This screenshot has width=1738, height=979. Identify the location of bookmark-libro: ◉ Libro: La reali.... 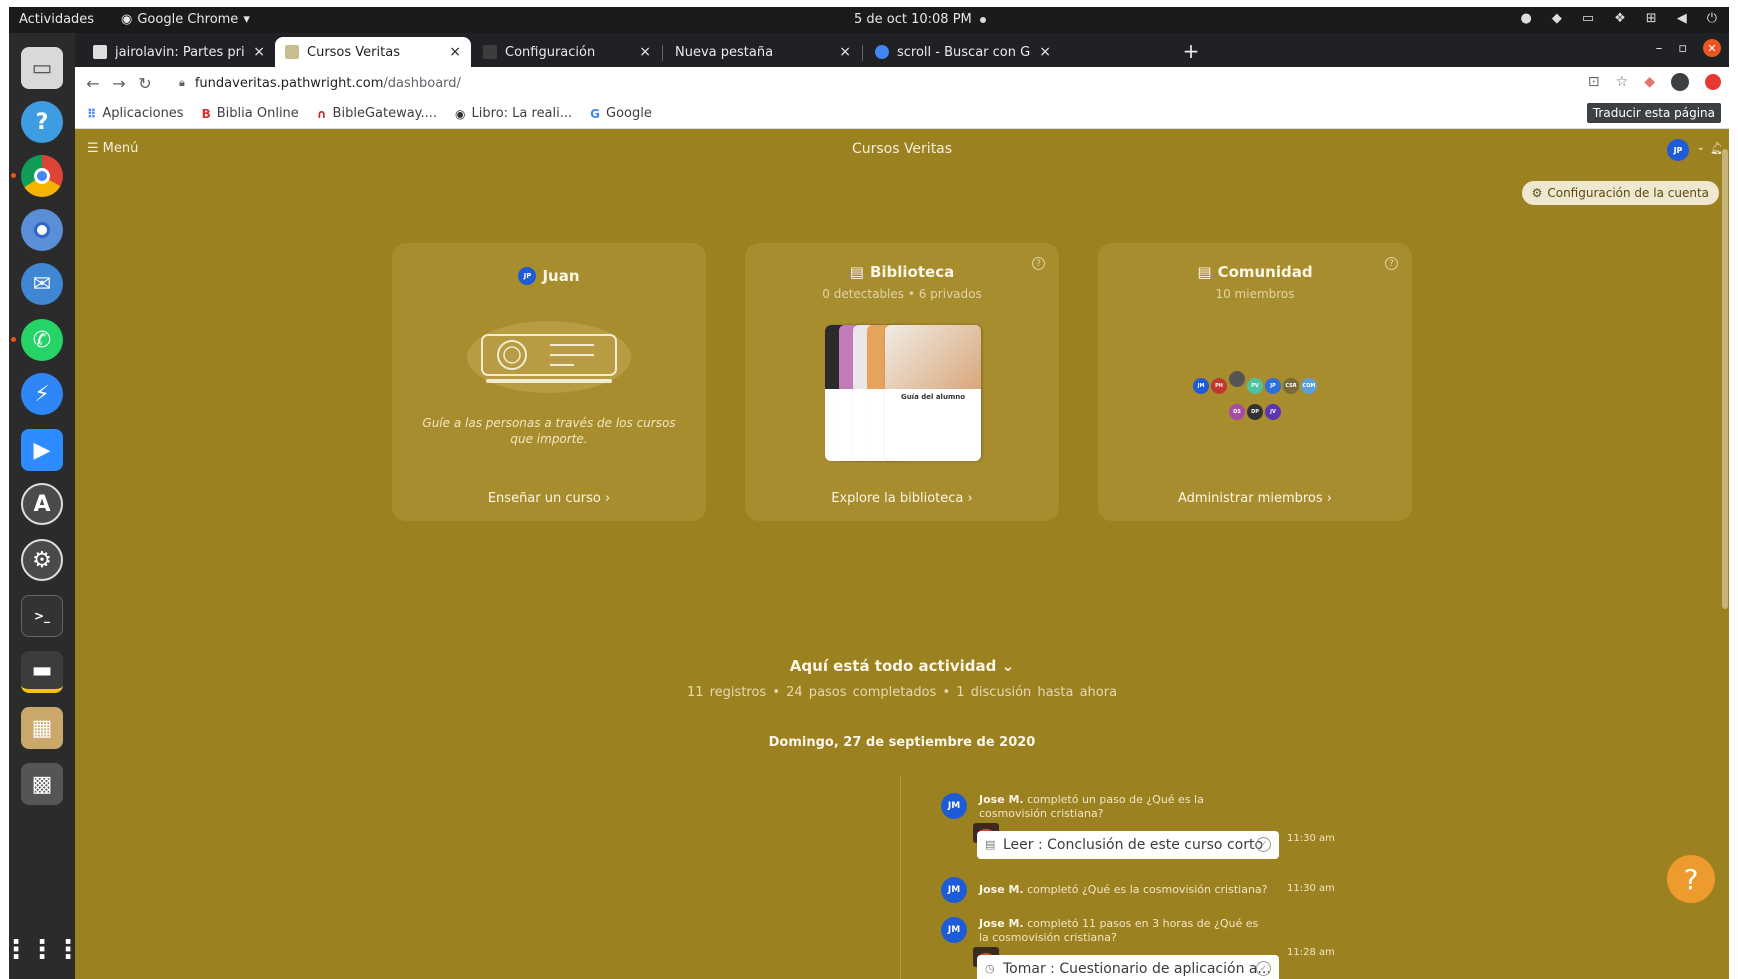
(513, 113).